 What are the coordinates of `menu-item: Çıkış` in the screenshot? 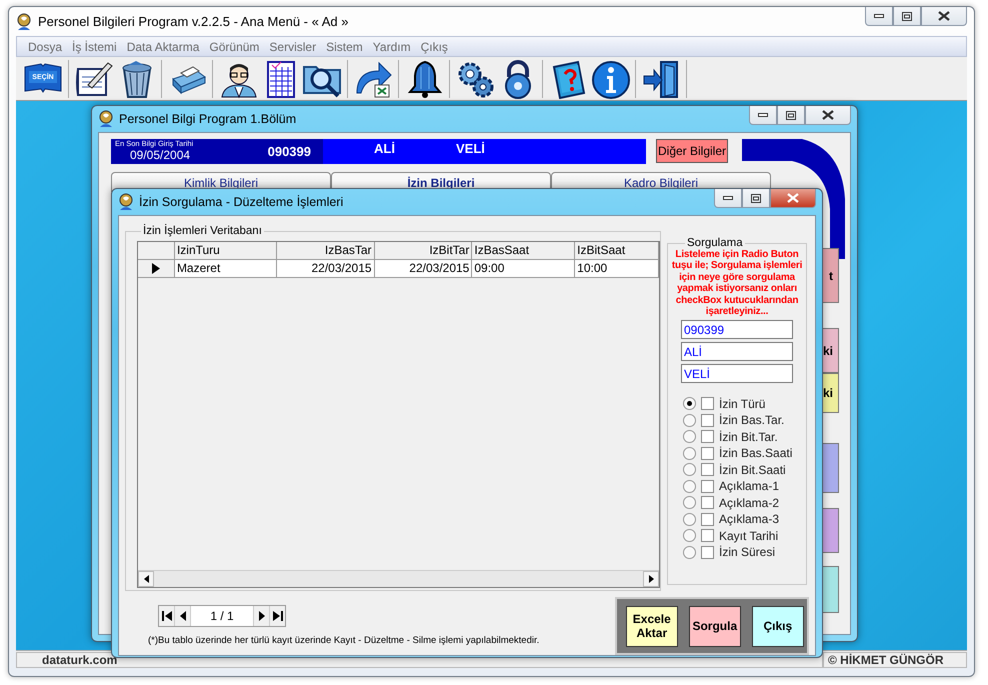 It's located at (434, 47).